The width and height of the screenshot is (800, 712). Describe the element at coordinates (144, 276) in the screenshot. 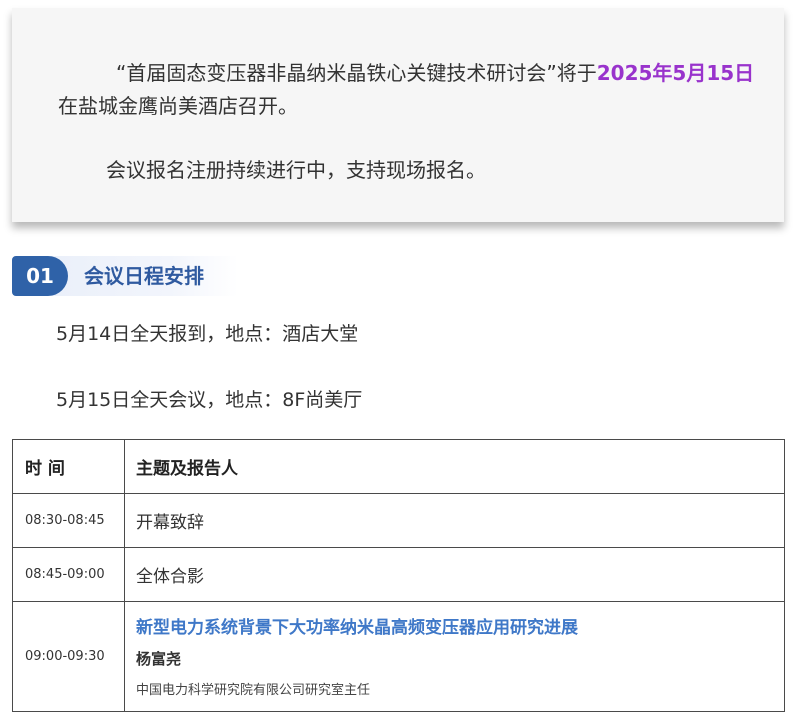

I see `section-title: 会议日程安排` at that location.